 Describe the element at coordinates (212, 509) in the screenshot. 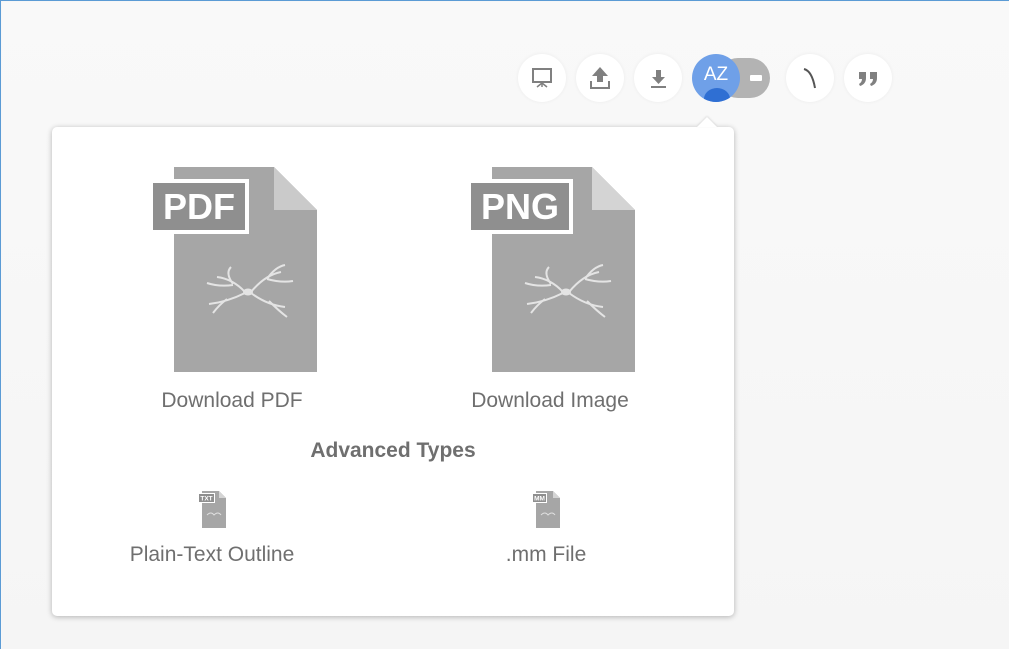

I see `txt-file-icon: TXT` at that location.